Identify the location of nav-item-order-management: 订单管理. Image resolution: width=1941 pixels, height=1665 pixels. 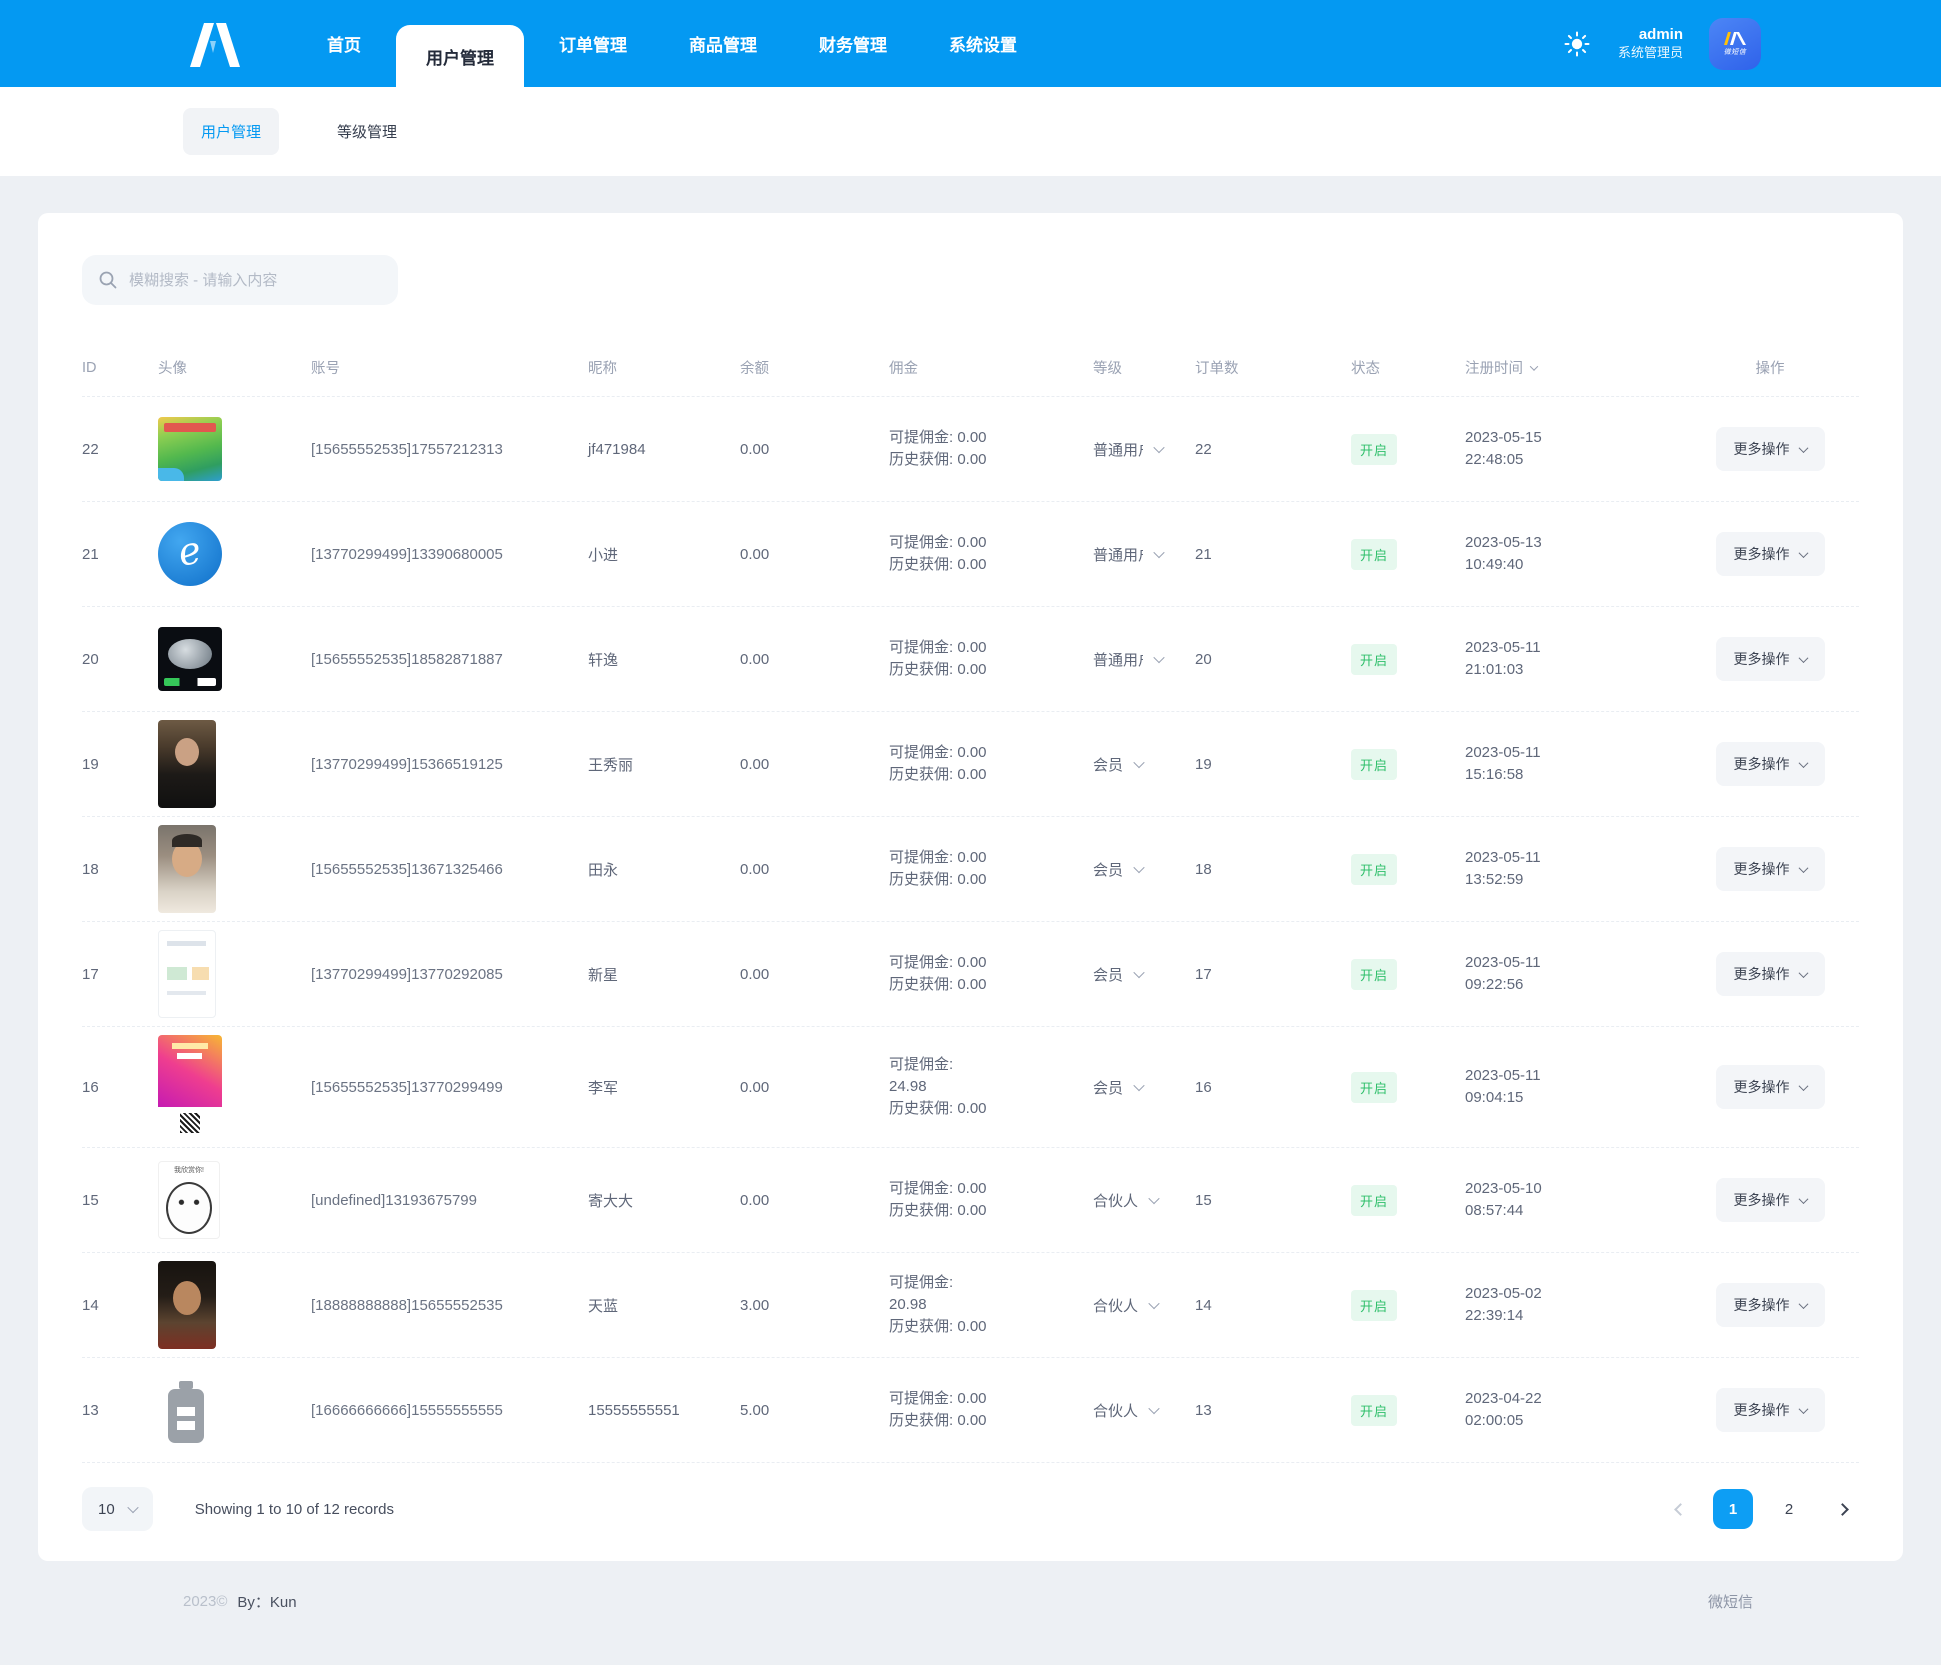
(593, 43).